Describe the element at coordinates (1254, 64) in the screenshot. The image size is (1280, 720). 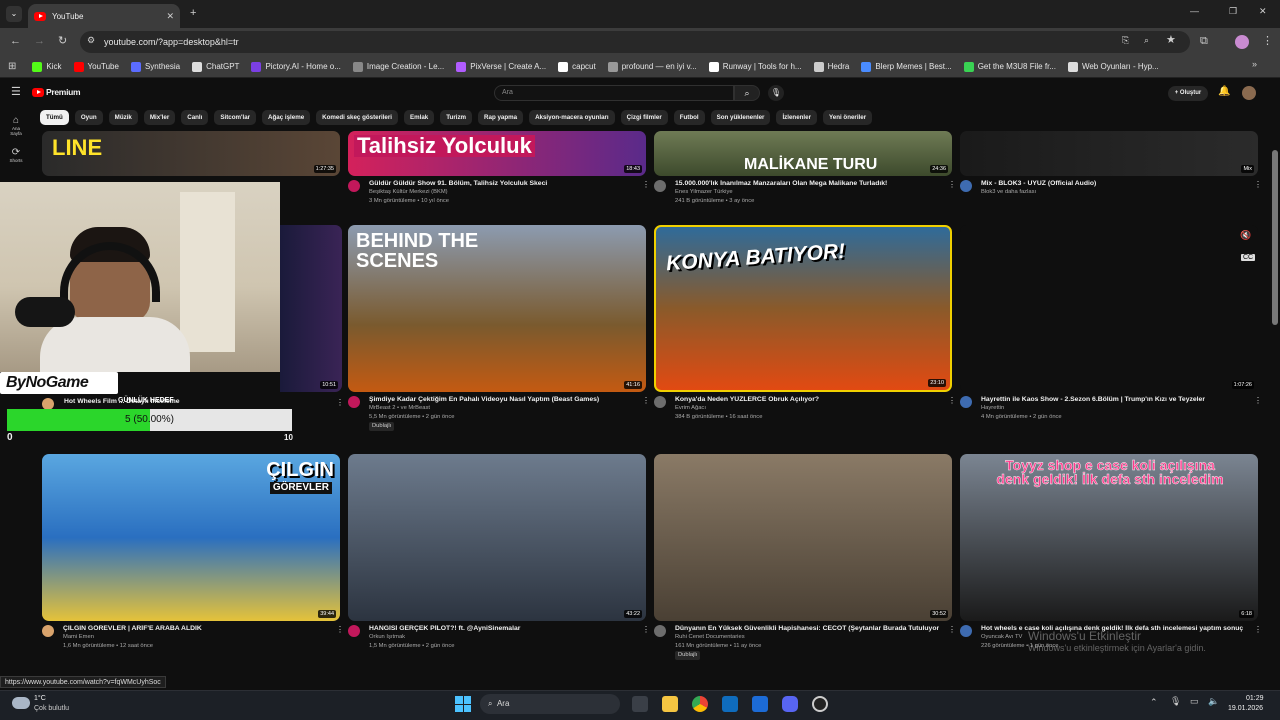
I see `more-bookmarks-icon: »` at that location.